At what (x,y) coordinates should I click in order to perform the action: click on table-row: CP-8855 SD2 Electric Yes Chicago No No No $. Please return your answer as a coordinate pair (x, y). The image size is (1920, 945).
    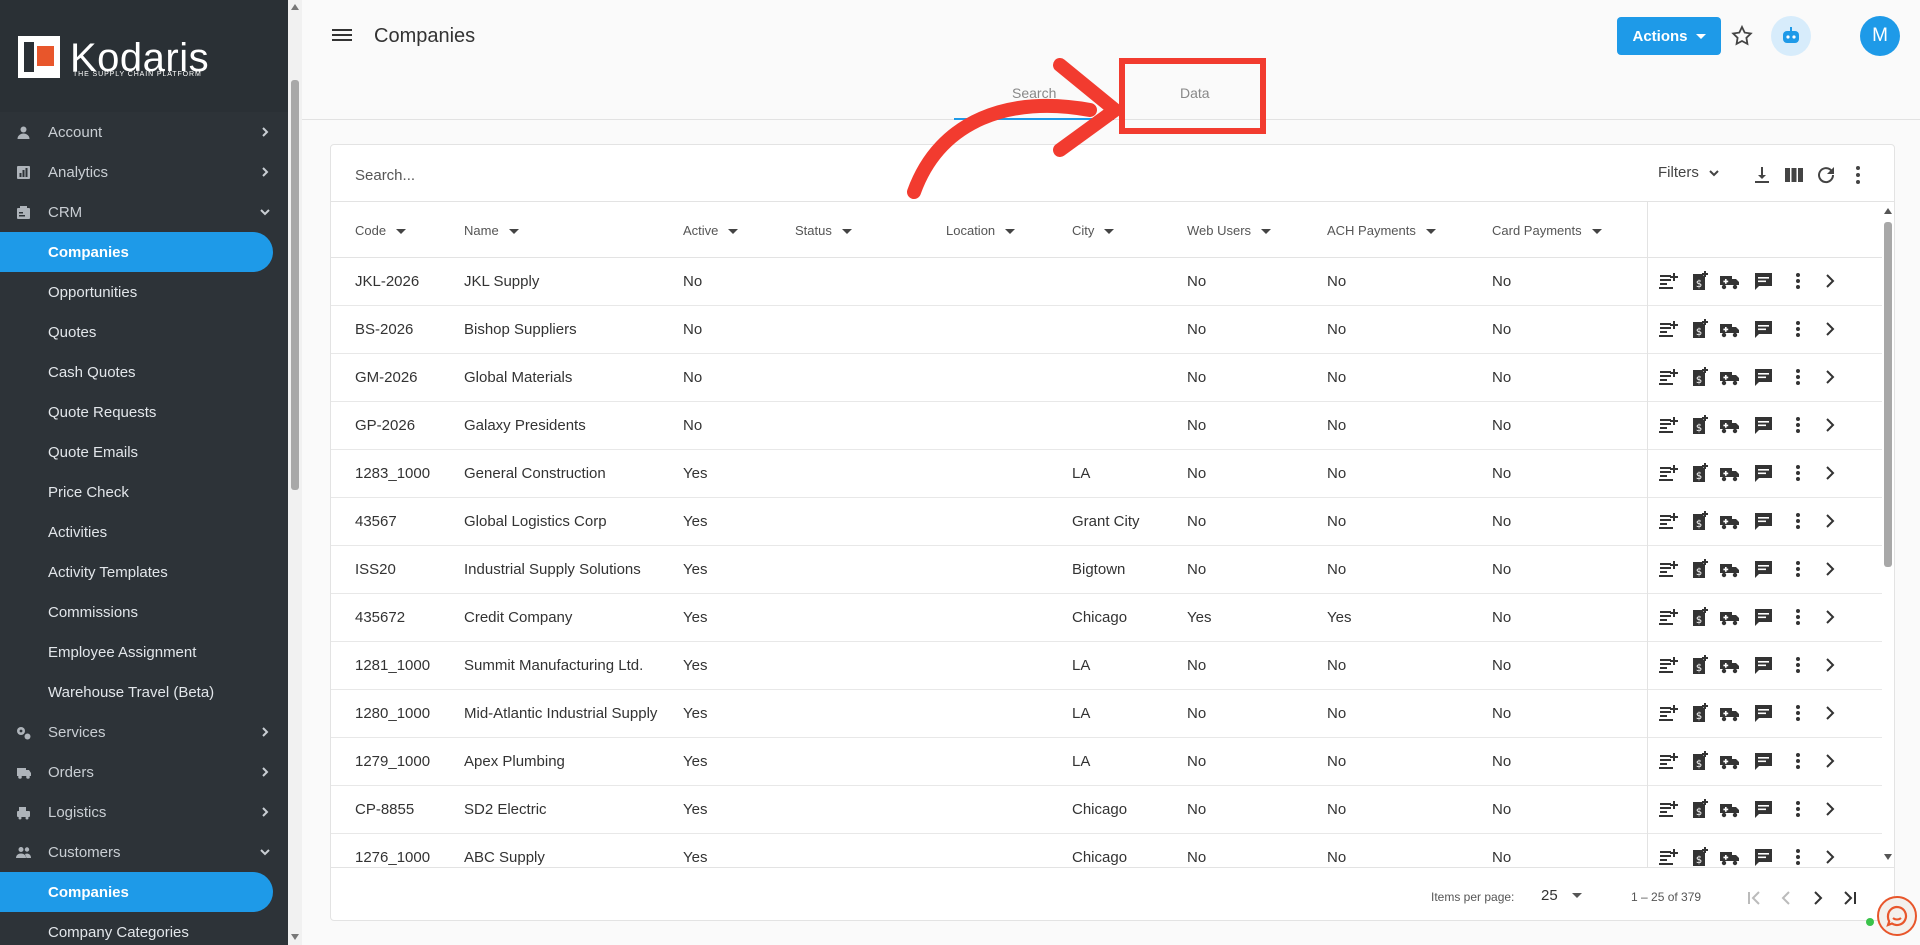
    Looking at the image, I should click on (1106, 810).